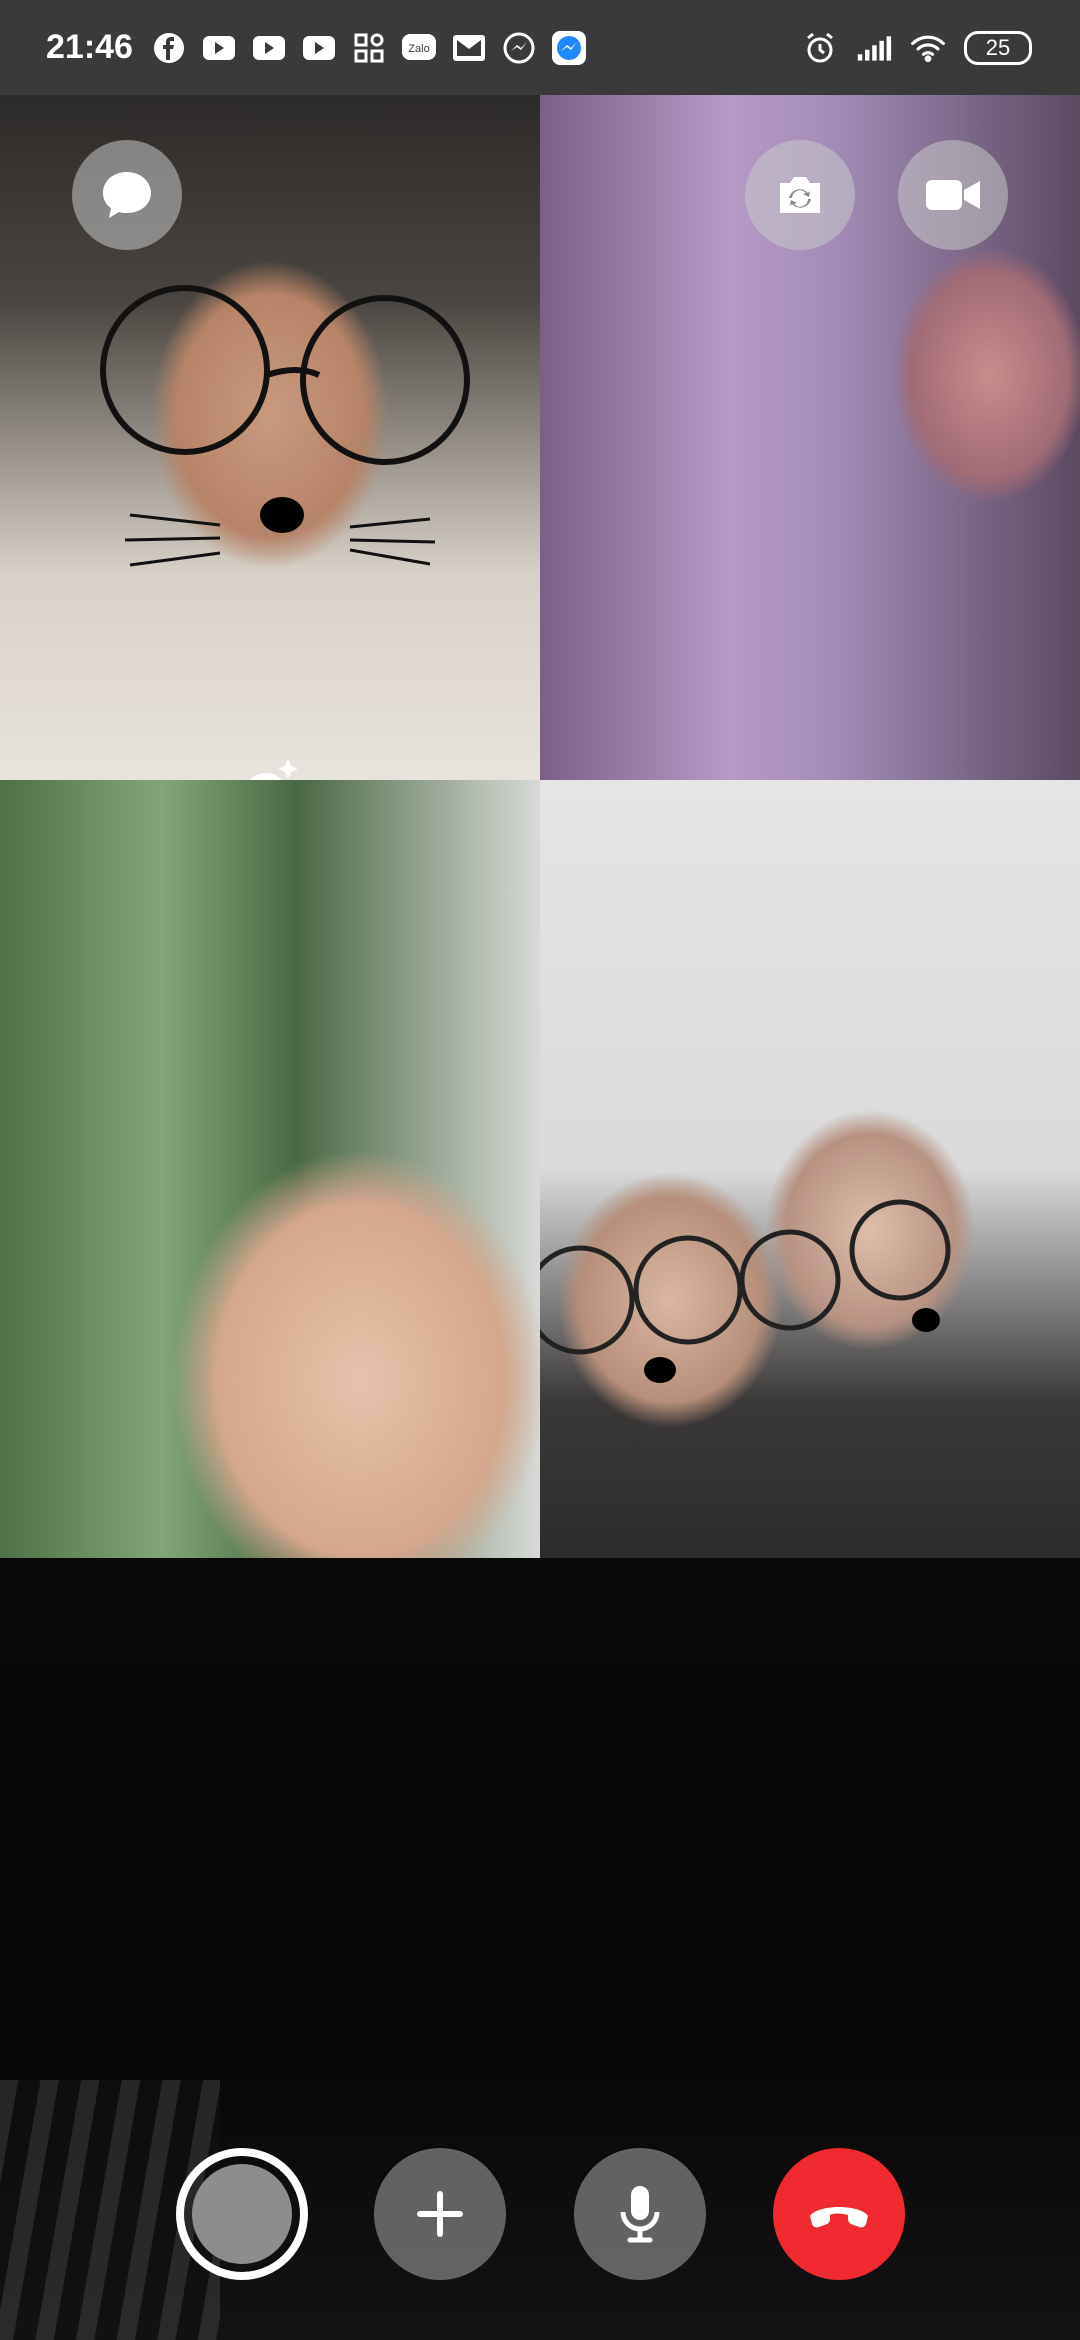 The width and height of the screenshot is (1080, 2340). I want to click on chat-icon, so click(127, 195).